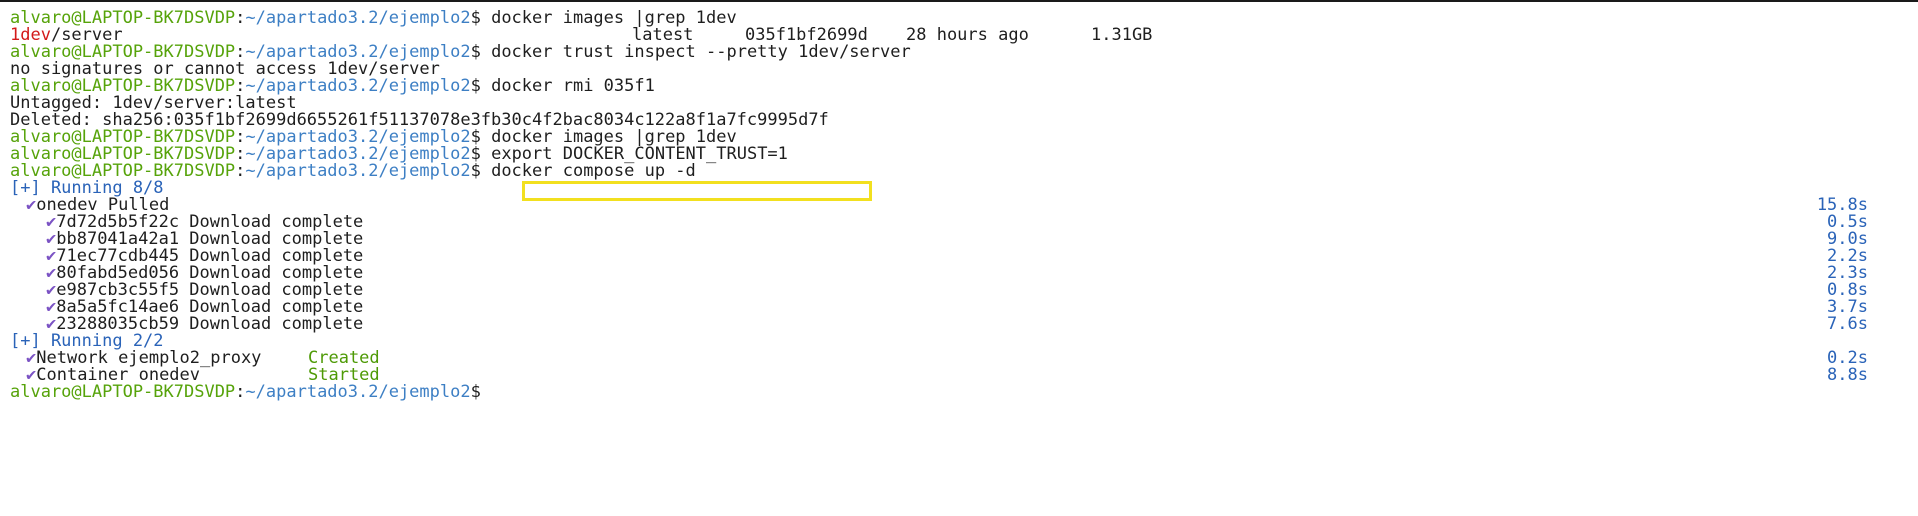 The height and width of the screenshot is (516, 1918). What do you see at coordinates (967, 35) in the screenshot?
I see `image-created: 28 hours ago` at bounding box center [967, 35].